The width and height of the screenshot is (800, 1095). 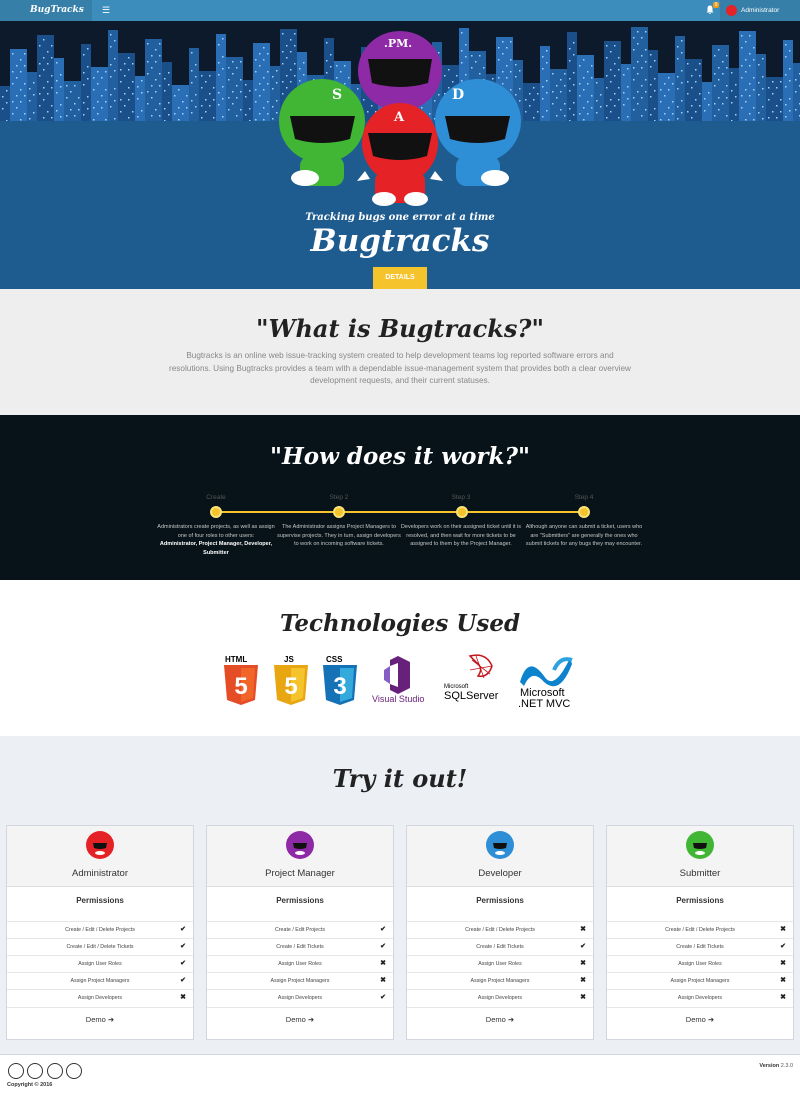 I want to click on step-label: Create, so click(x=216, y=497).